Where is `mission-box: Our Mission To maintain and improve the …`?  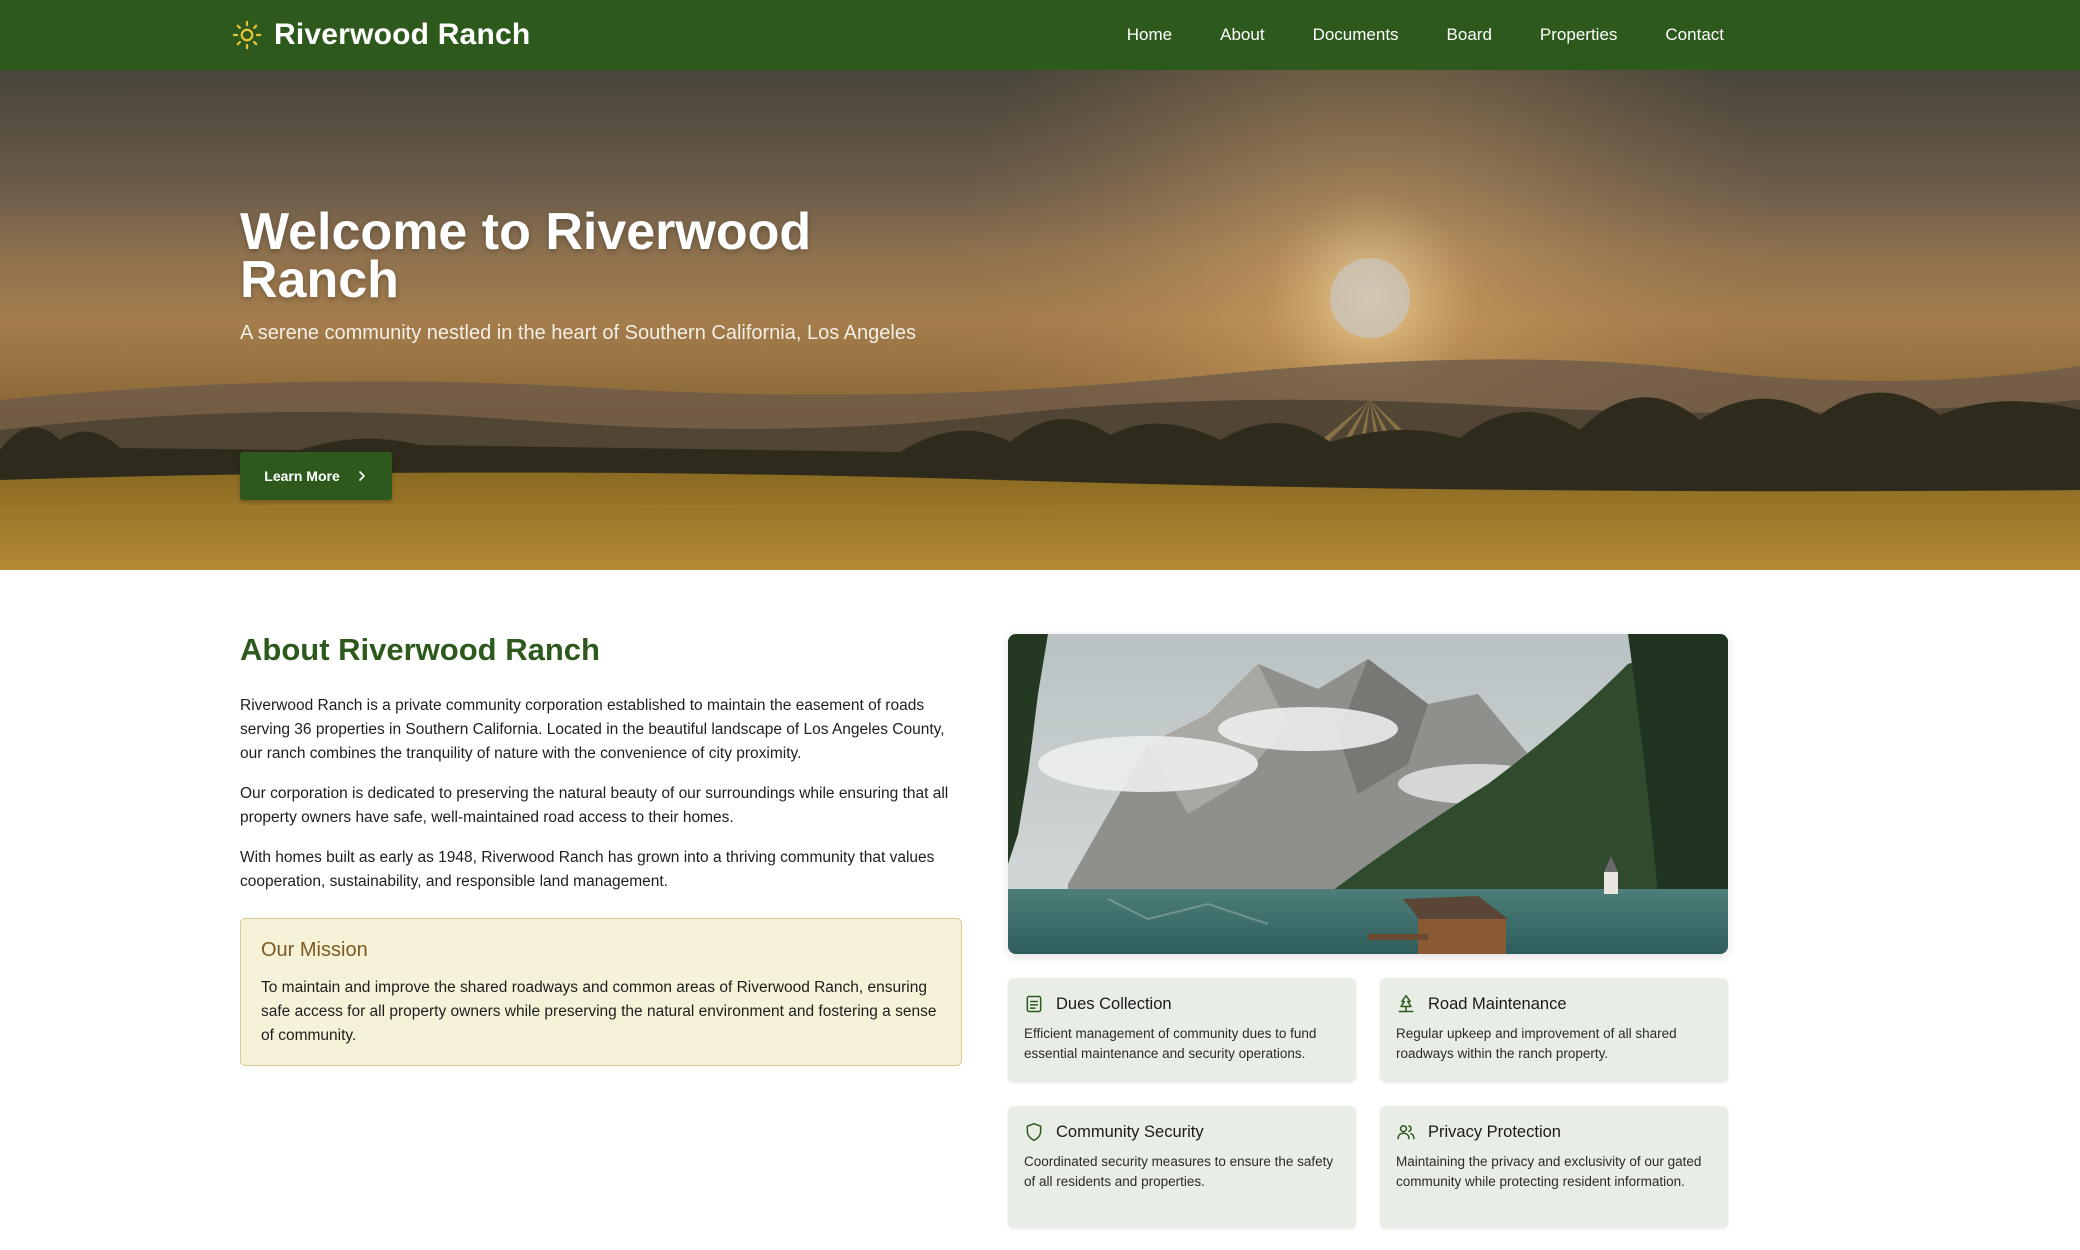 mission-box: Our Mission To maintain and improve the … is located at coordinates (601, 992).